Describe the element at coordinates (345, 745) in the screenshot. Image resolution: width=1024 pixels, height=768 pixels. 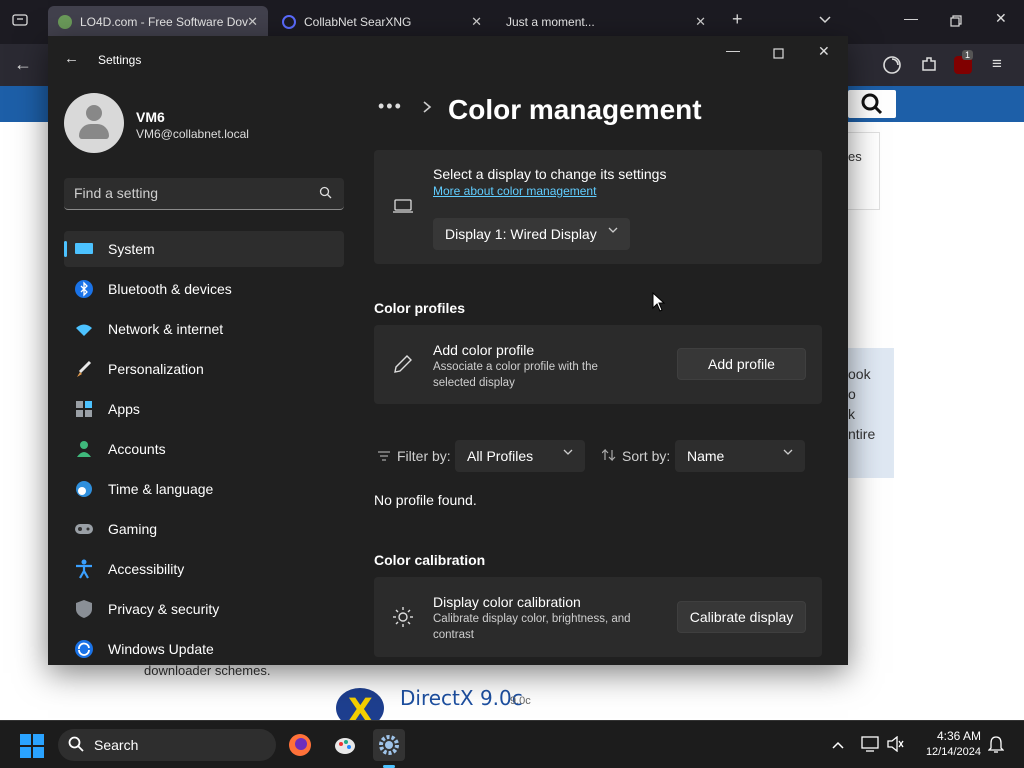
I see `paint-app-icon` at that location.